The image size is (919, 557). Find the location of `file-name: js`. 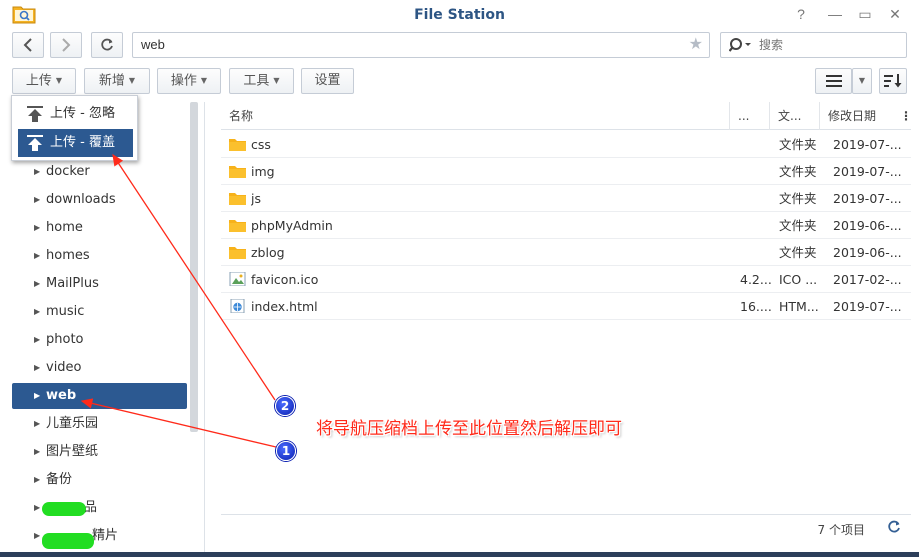

file-name: js is located at coordinates (256, 198).